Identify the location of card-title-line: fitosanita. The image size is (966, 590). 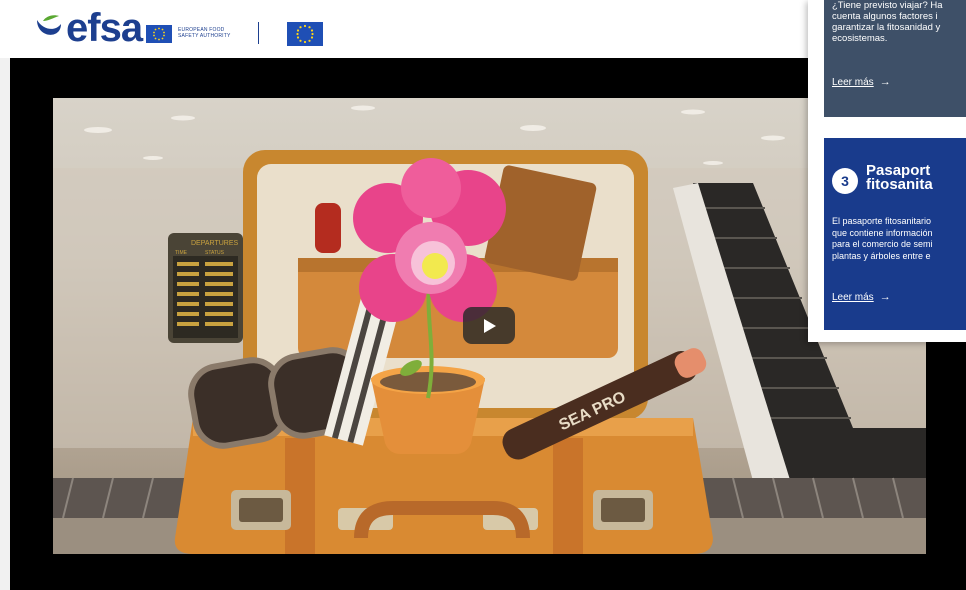
(899, 184).